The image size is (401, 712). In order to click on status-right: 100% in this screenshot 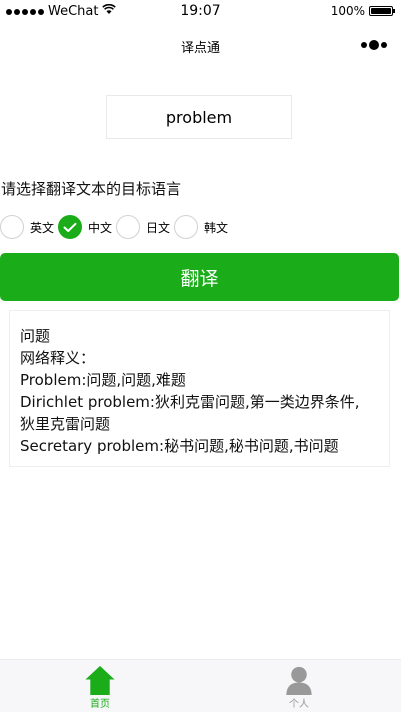, I will do `click(362, 11)`.